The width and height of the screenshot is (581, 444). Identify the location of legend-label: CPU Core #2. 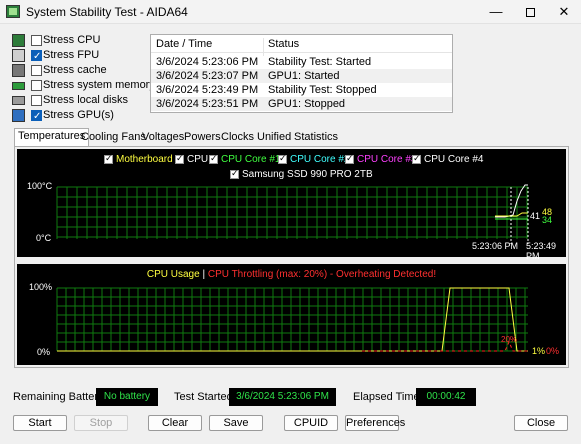
(320, 159).